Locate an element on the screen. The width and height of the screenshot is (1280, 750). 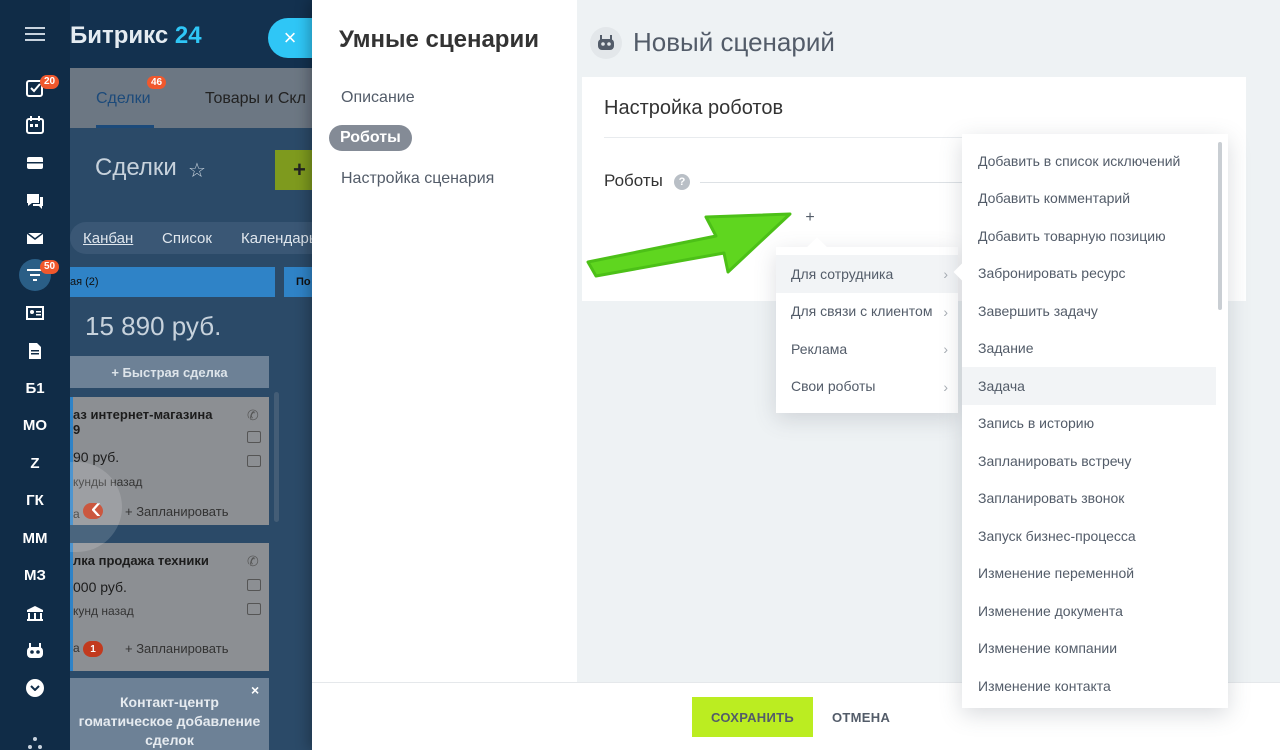
robot-list-item: Добавить товарную позицию is located at coordinates (1095, 236).